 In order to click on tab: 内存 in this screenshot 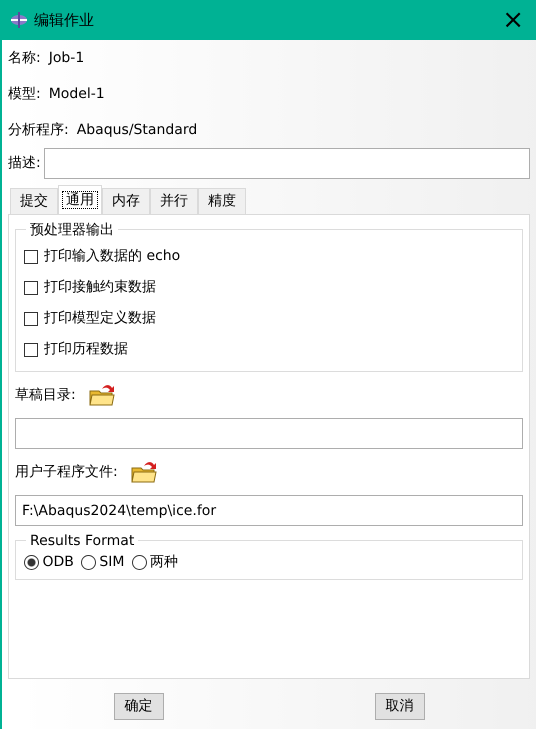, I will do `click(126, 201)`.